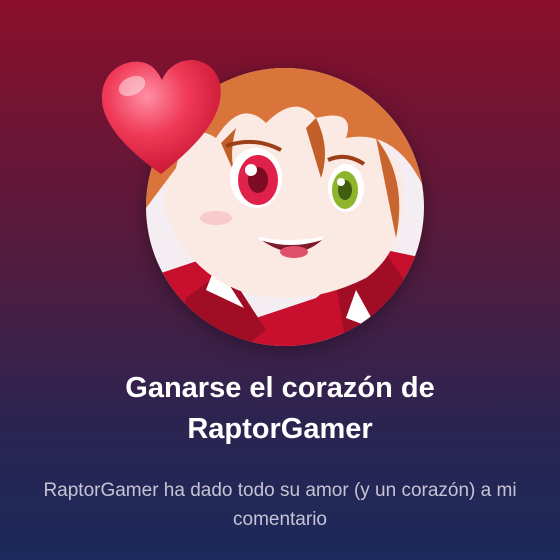  I want to click on achievement-title-line2: RaptorGamer, so click(280, 429).